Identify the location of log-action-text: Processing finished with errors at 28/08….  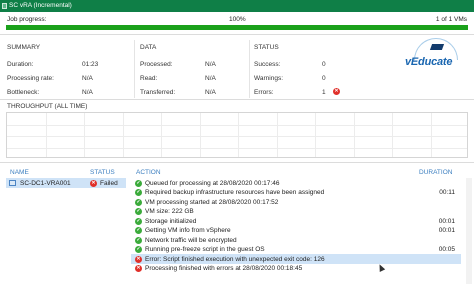
(224, 268).